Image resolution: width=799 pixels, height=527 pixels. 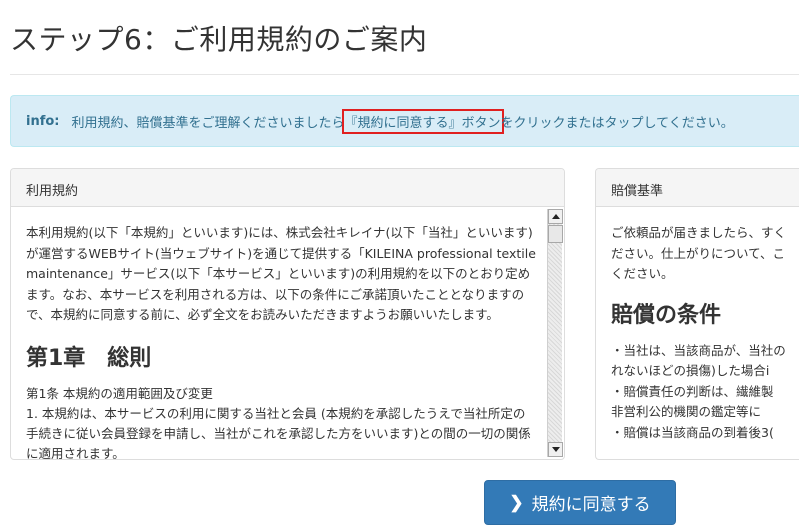 I want to click on arrow-up-icon, so click(x=555, y=216).